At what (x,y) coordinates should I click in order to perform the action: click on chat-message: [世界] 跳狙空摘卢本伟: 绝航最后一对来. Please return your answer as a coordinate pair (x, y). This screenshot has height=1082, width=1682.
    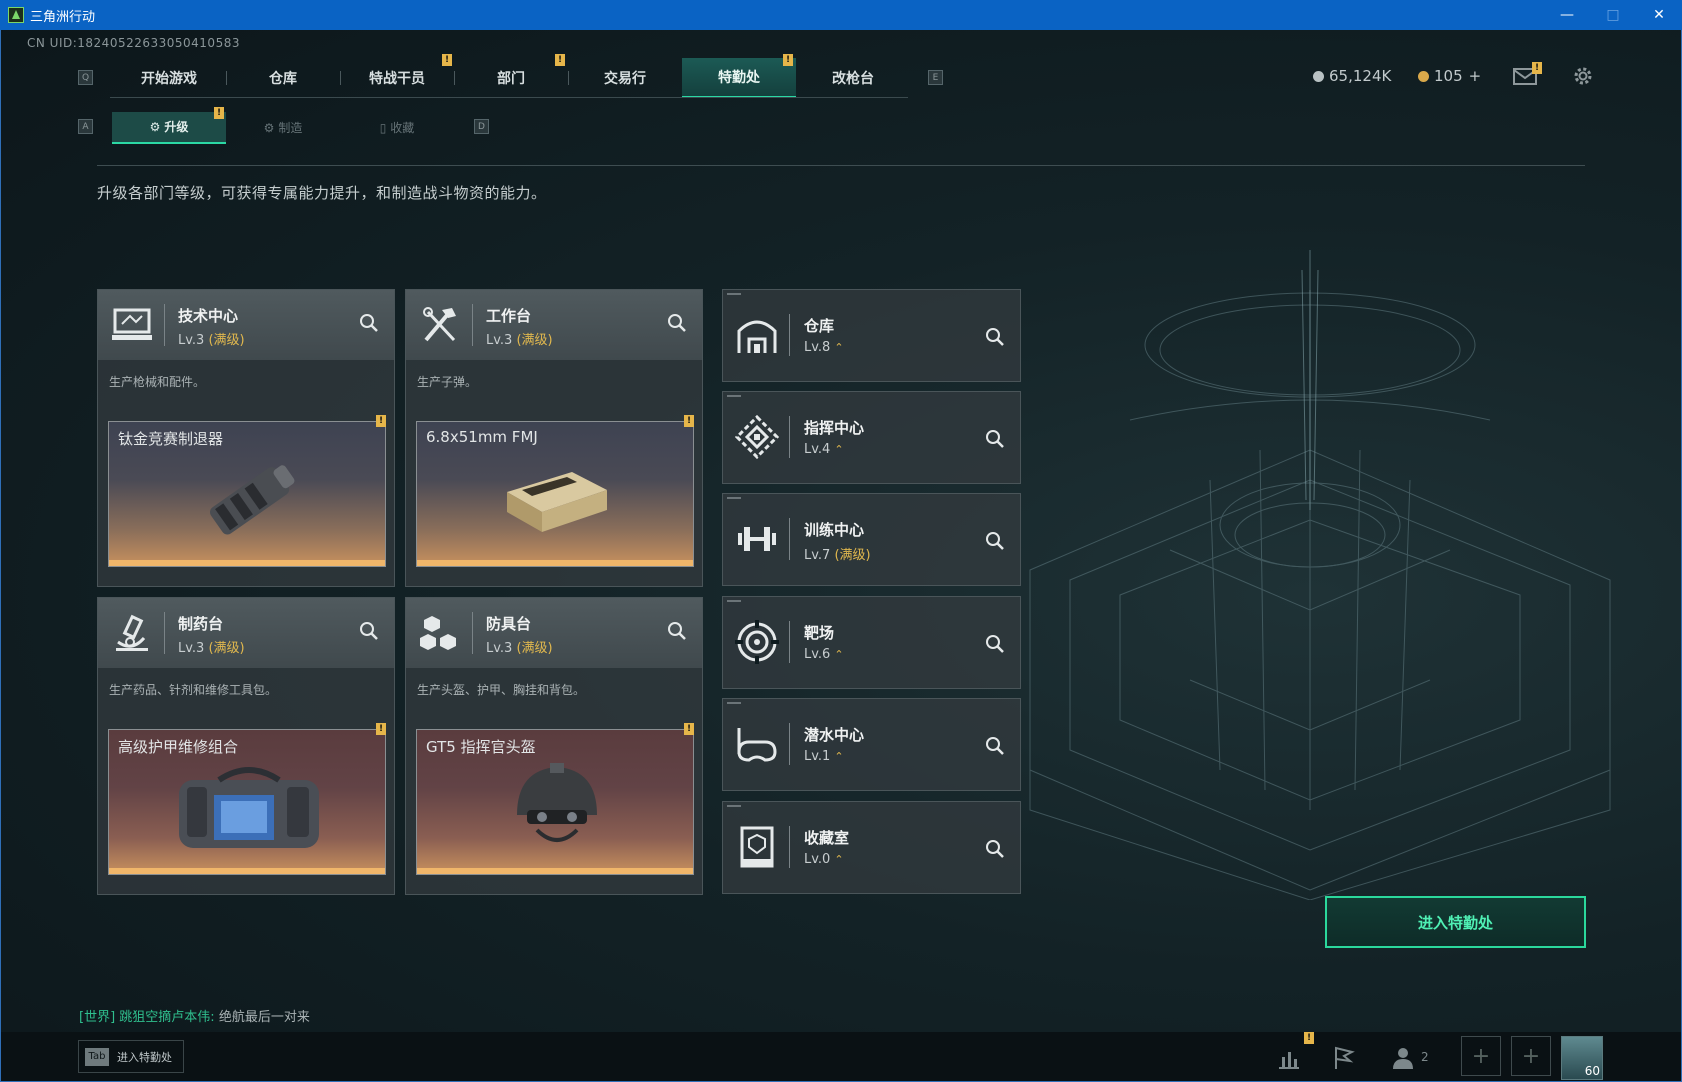
    Looking at the image, I should click on (194, 1015).